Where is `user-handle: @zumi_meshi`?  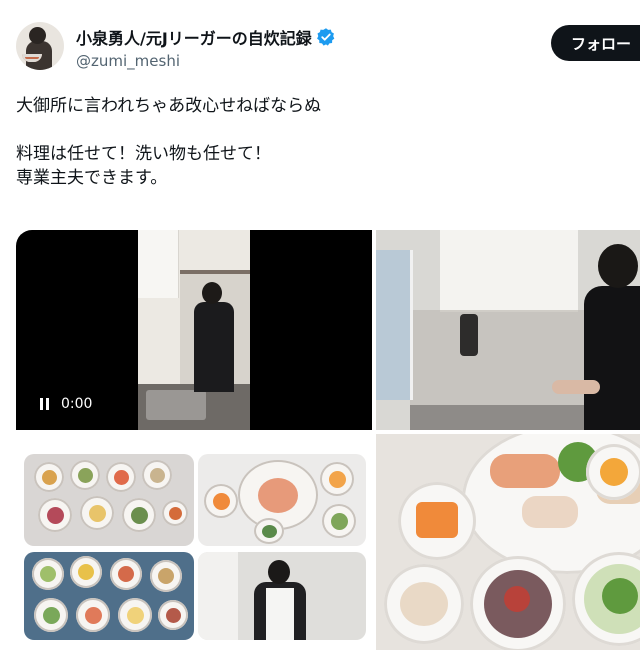
user-handle: @zumi_meshi is located at coordinates (128, 61).